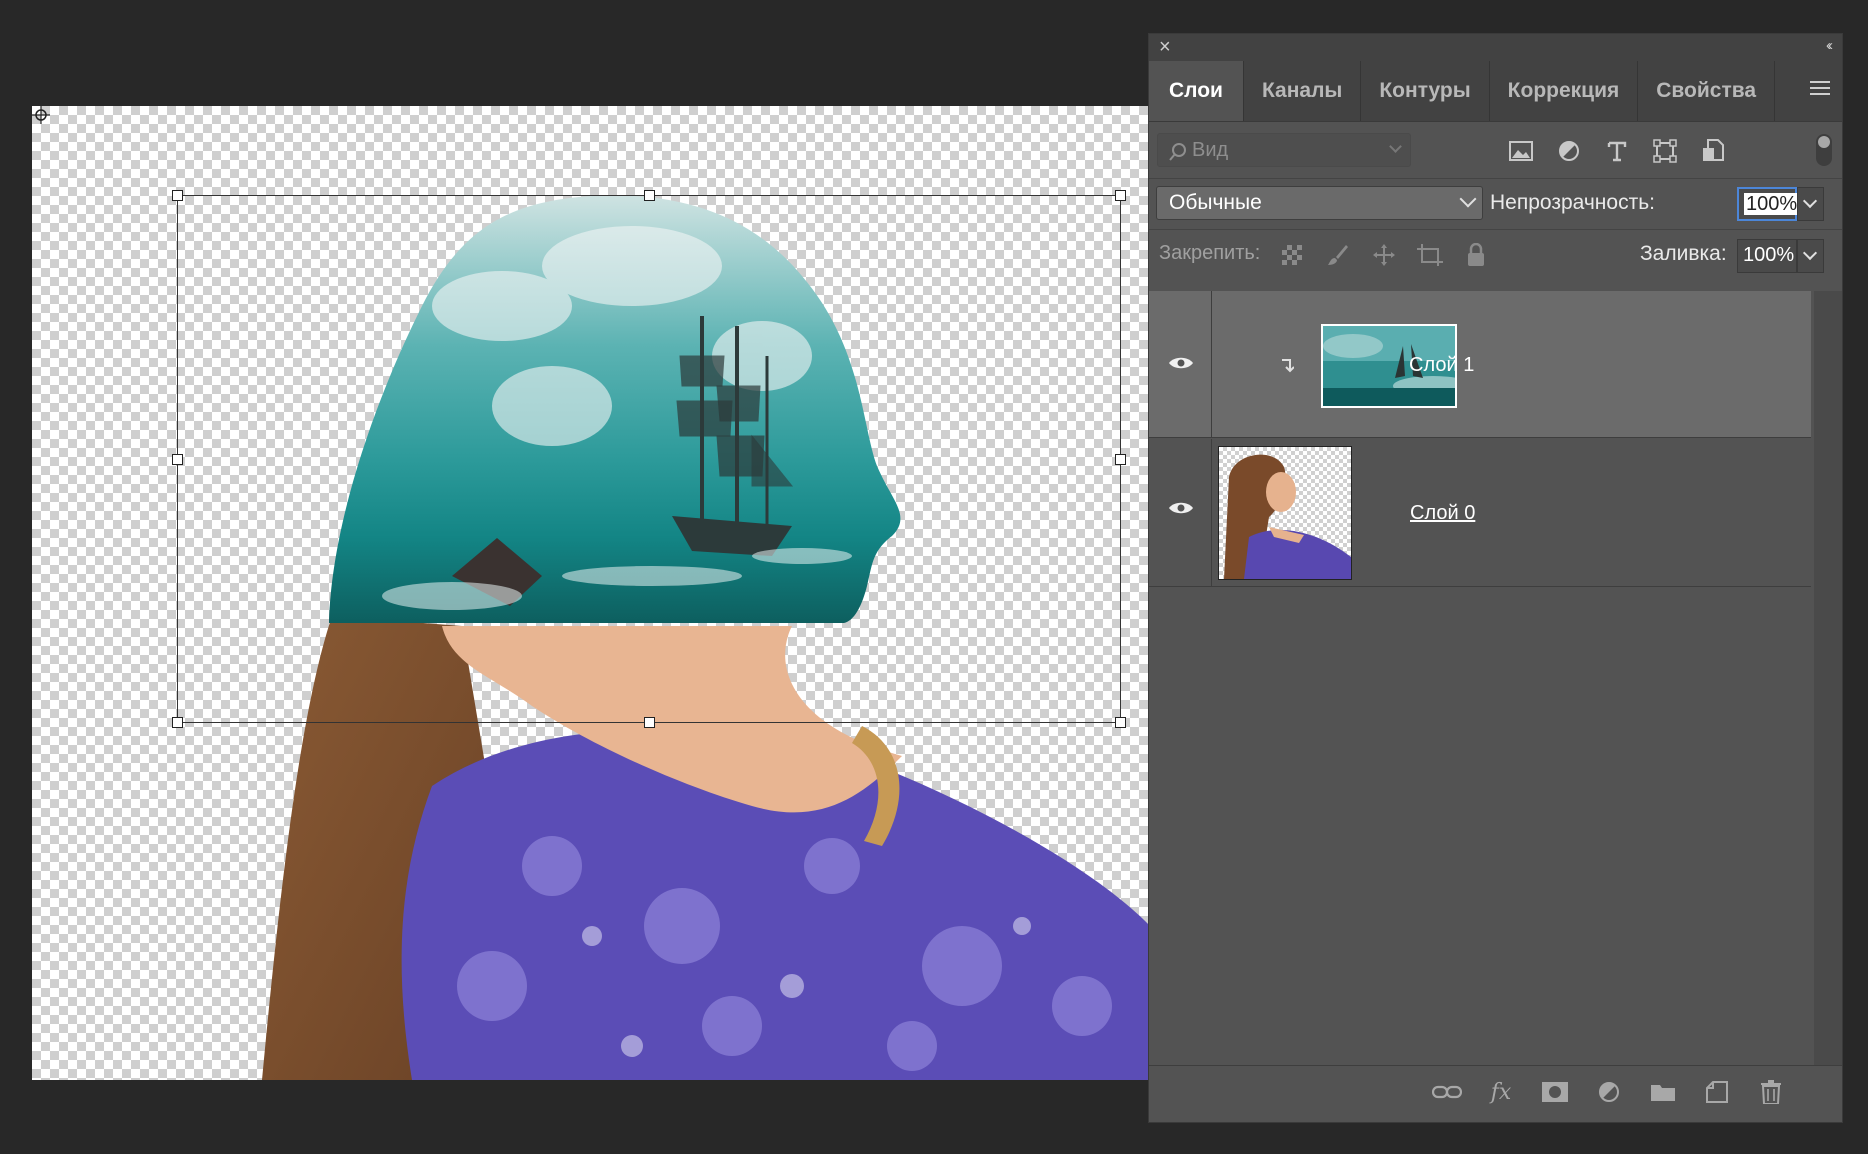  What do you see at coordinates (1828, 679) in the screenshot?
I see `layers-scrollbar` at bounding box center [1828, 679].